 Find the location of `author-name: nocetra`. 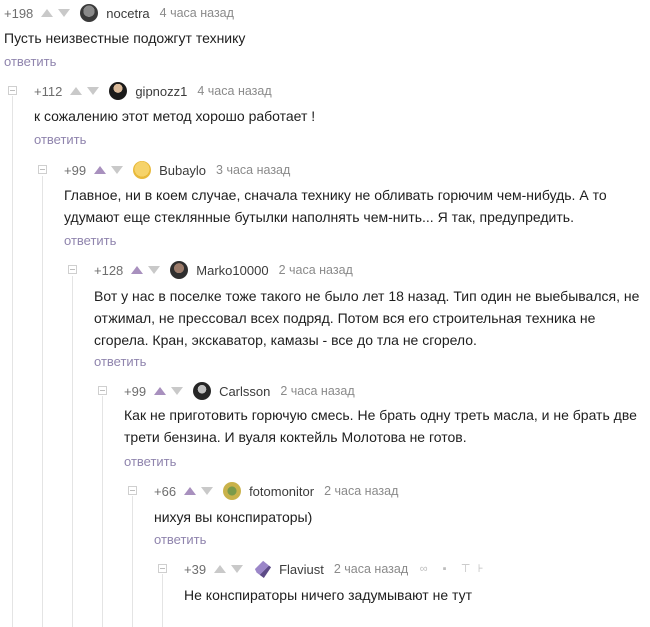

author-name: nocetra is located at coordinates (127, 13).